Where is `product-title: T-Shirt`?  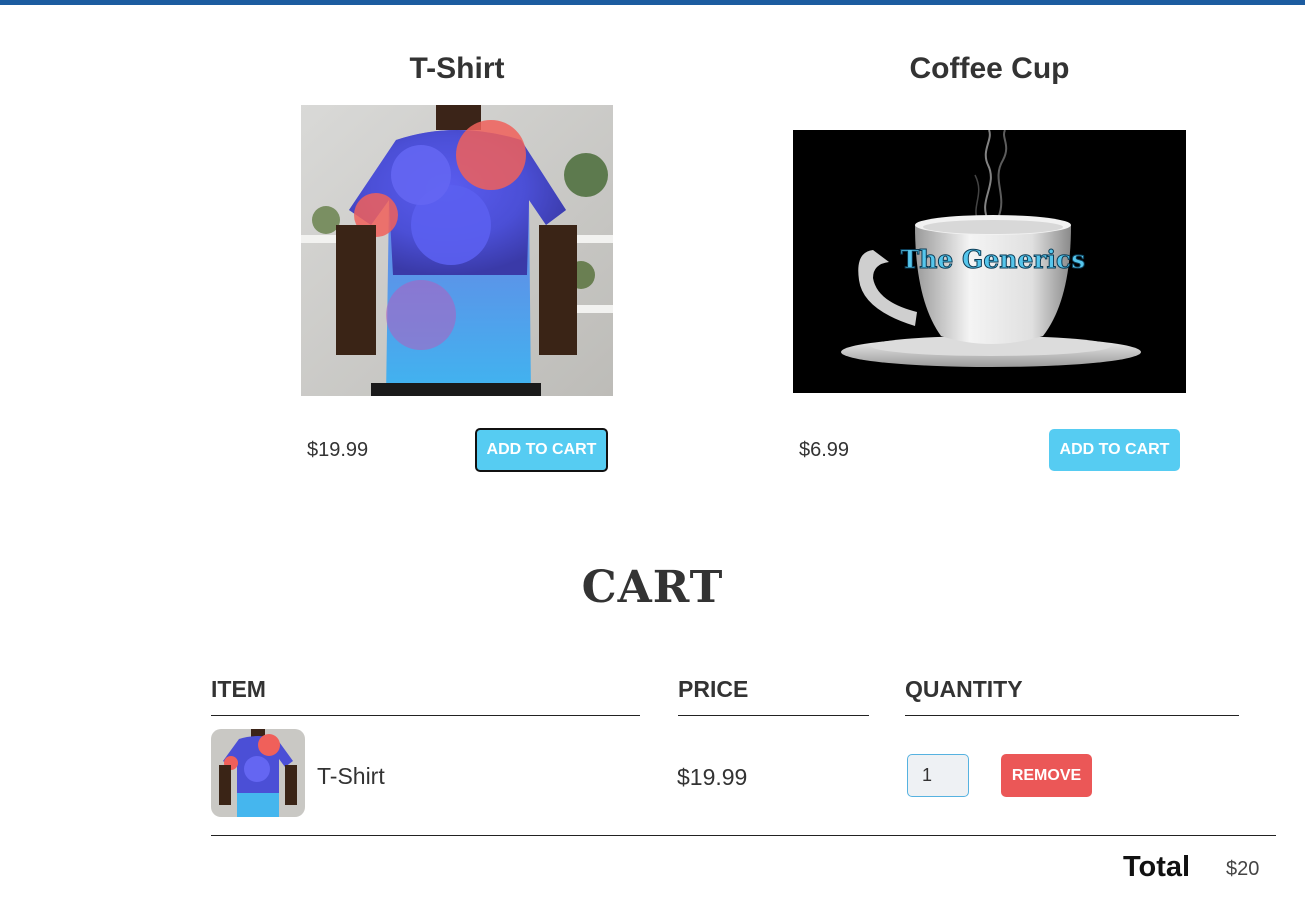 product-title: T-Shirt is located at coordinates (457, 68).